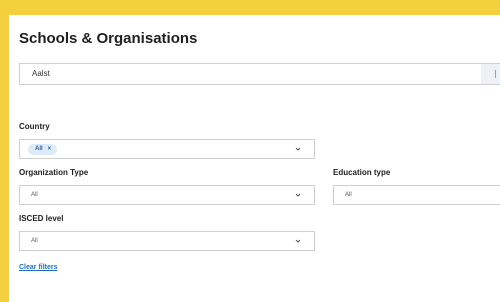 Image resolution: width=500 pixels, height=302 pixels. What do you see at coordinates (38, 267) in the screenshot?
I see `clear-filters-link: Clear filters` at bounding box center [38, 267].